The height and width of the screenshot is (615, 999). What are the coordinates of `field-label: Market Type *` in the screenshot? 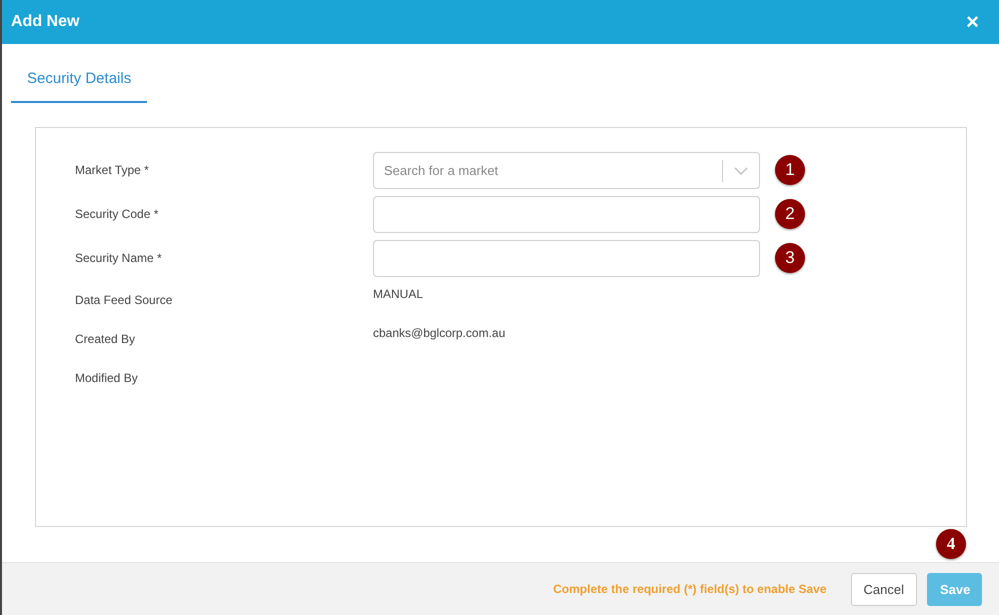 It's located at (112, 170).